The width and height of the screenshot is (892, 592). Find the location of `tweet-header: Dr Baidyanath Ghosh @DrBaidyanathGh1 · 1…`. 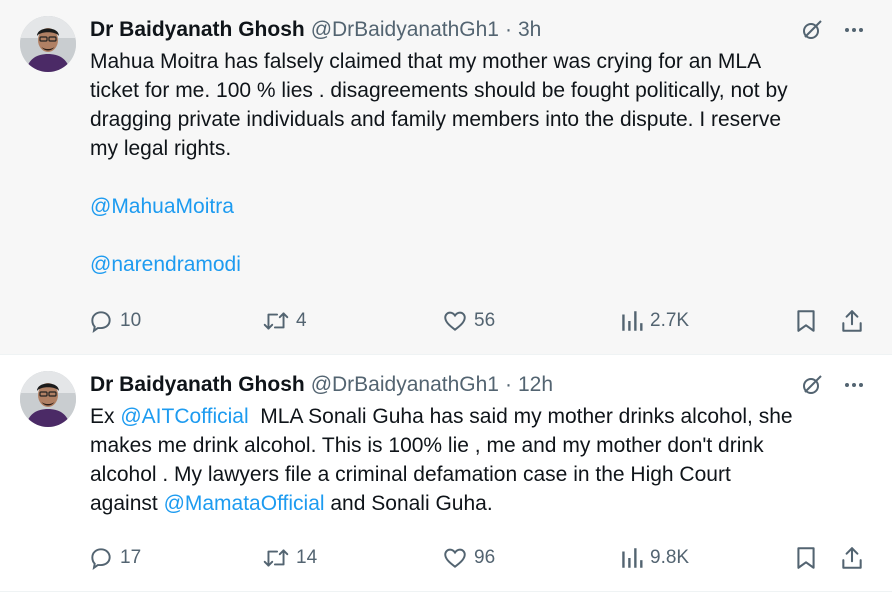

tweet-header: Dr Baidyanath Ghosh @DrBaidyanathGh1 · 1… is located at coordinates (321, 385).